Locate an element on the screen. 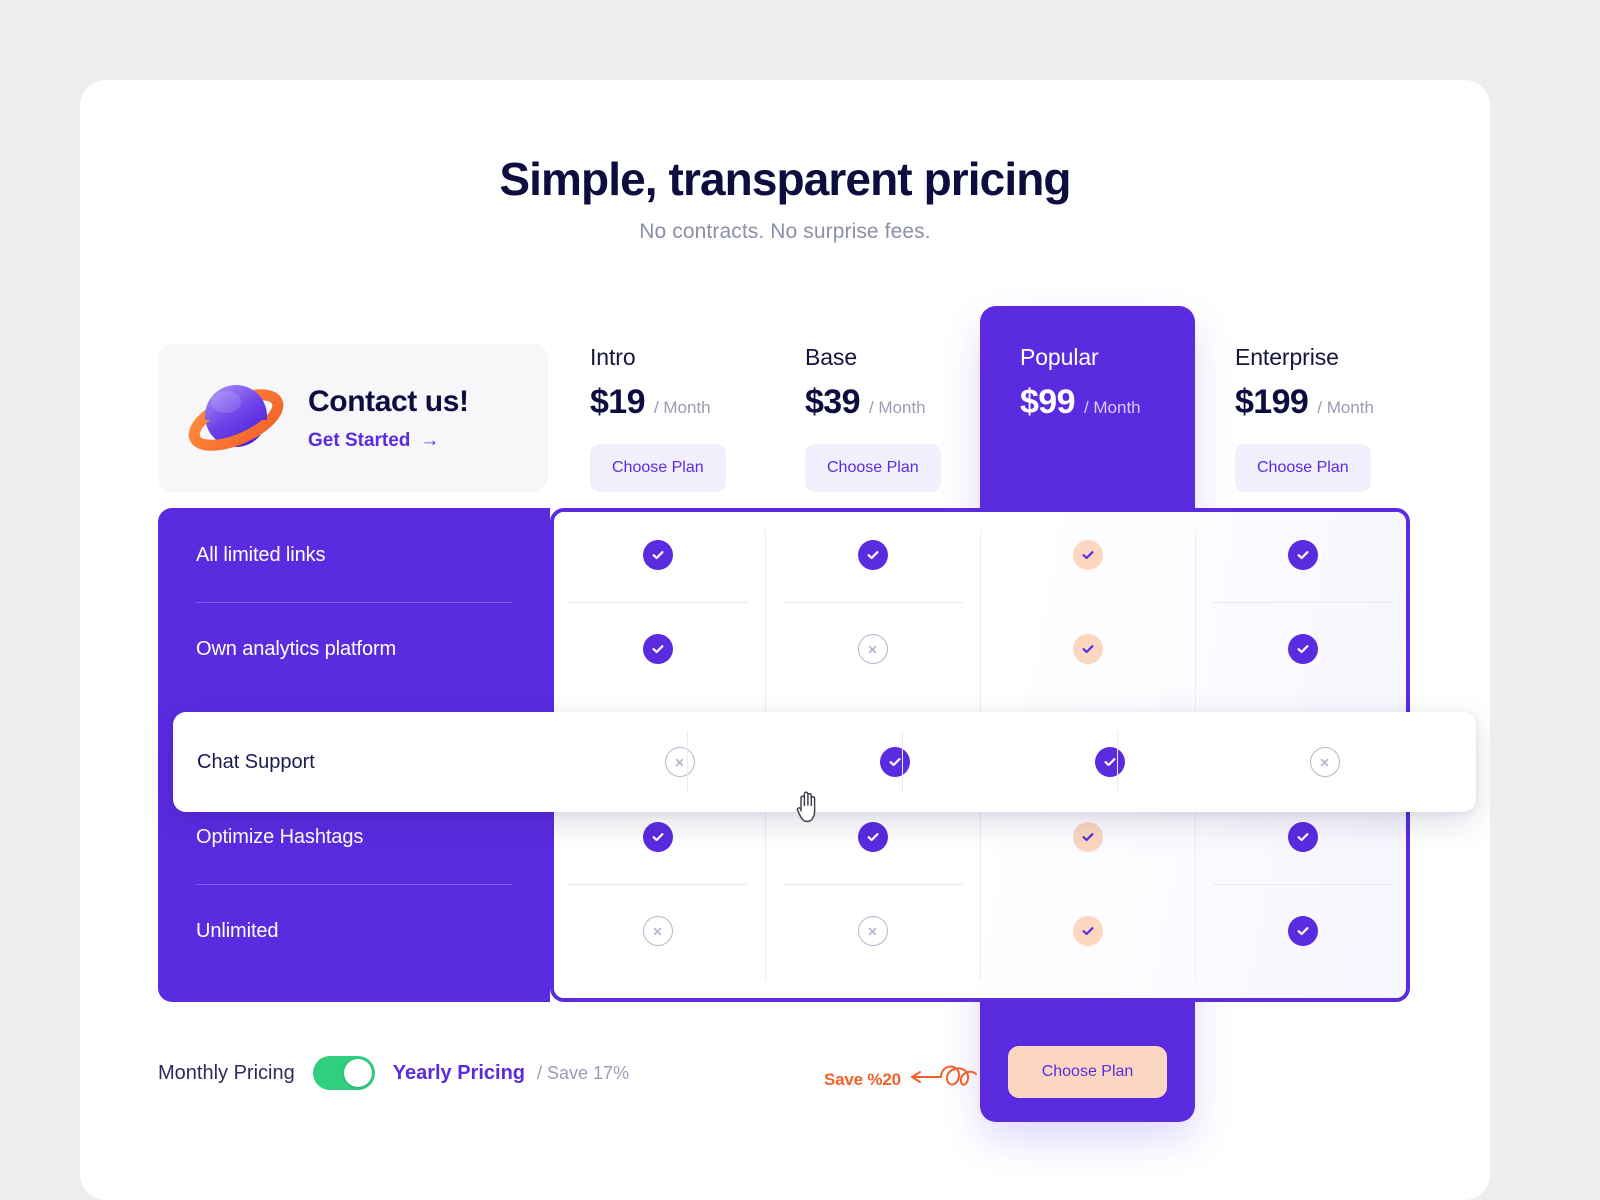 Image resolution: width=1600 pixels, height=1200 pixels. plan-price: $19 is located at coordinates (618, 402).